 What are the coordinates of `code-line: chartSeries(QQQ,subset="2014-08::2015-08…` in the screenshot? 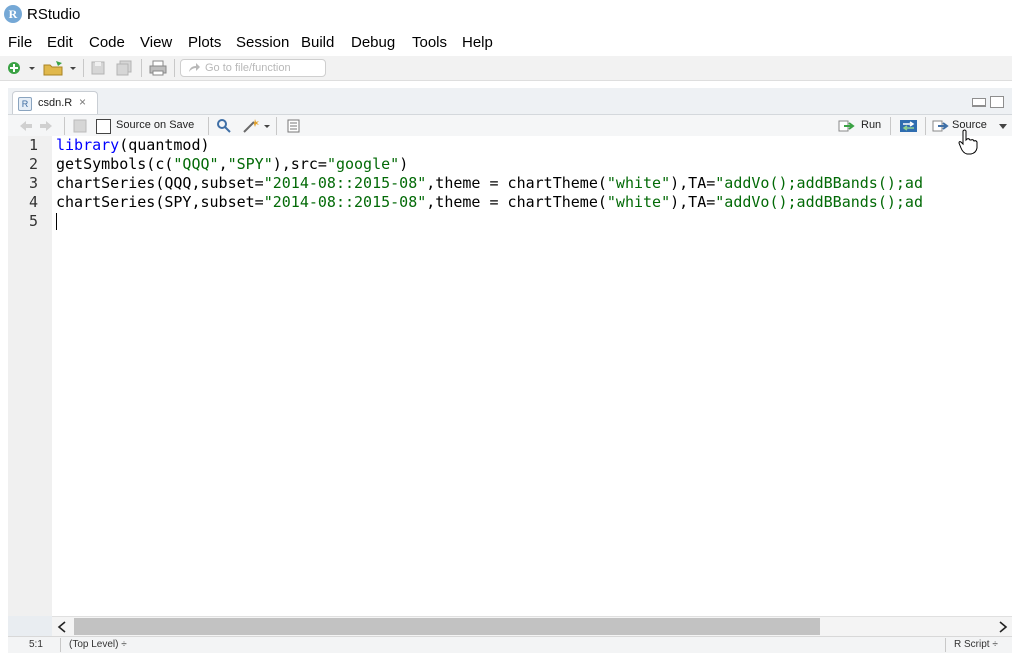 It's located at (489, 183).